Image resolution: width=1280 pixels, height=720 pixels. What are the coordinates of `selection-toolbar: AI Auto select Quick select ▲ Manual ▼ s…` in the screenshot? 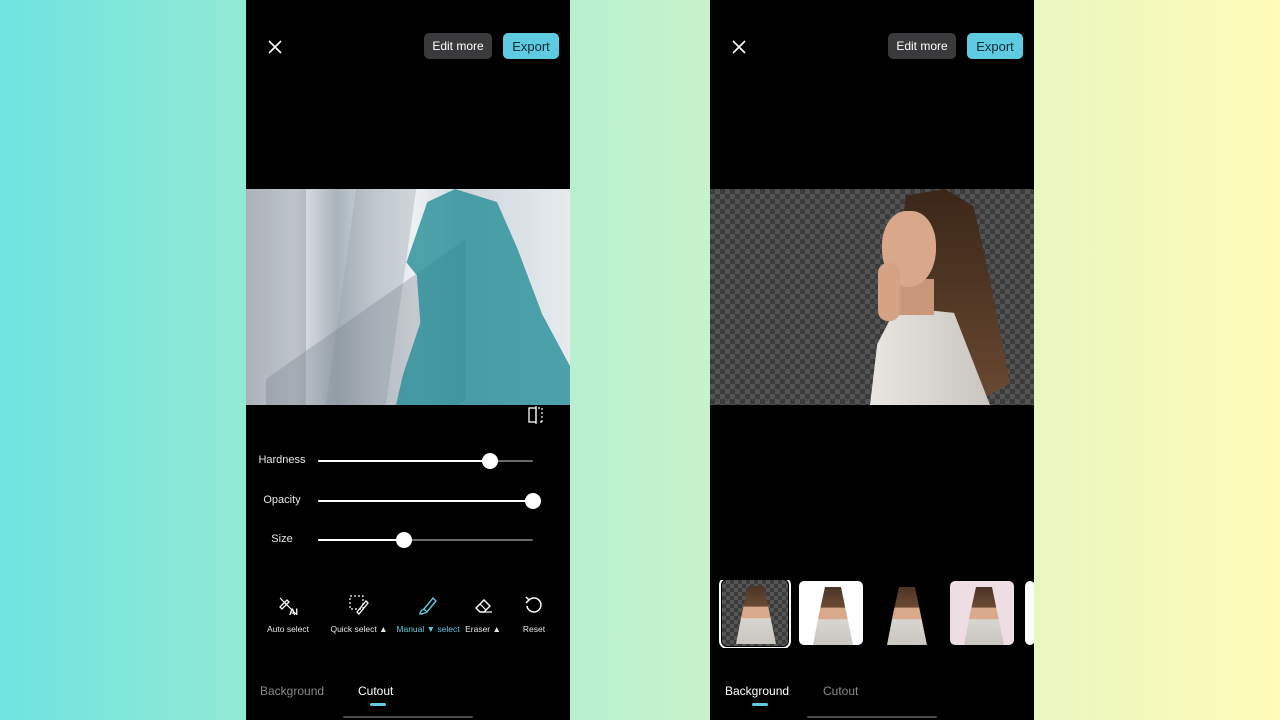 It's located at (408, 624).